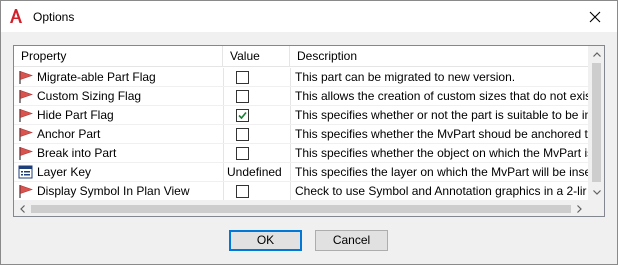 The width and height of the screenshot is (618, 265). I want to click on close-icon, so click(594, 16).